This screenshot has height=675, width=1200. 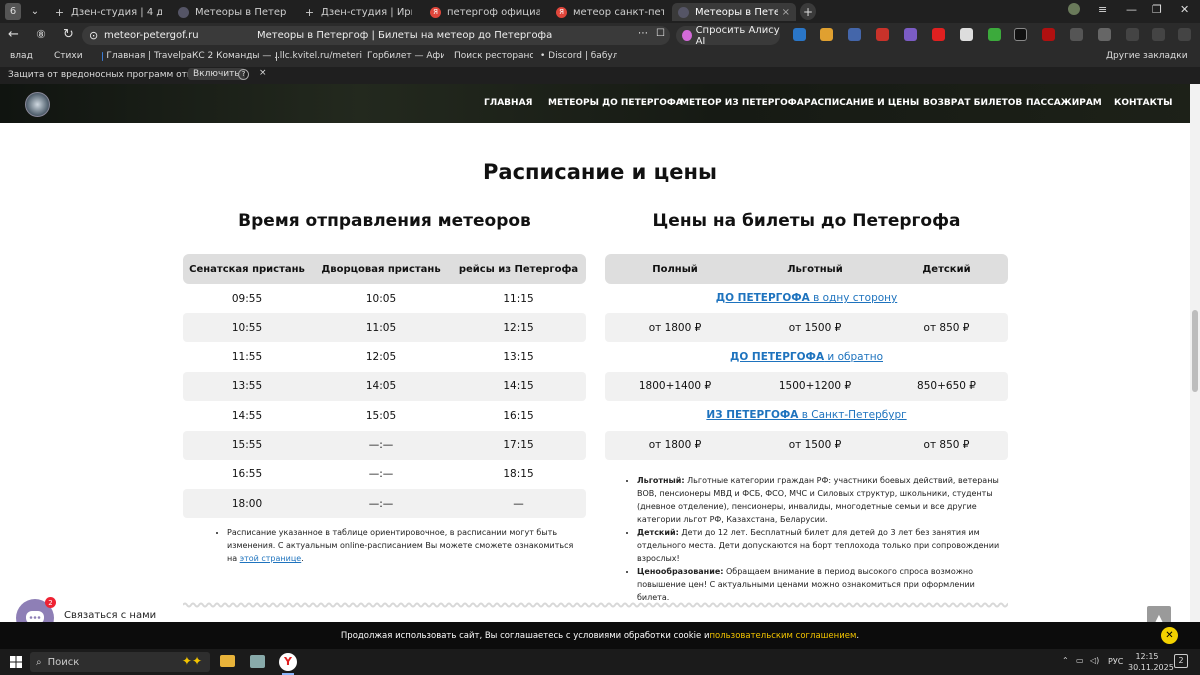 I want to click on table-cell: —:—, so click(x=381, y=503).